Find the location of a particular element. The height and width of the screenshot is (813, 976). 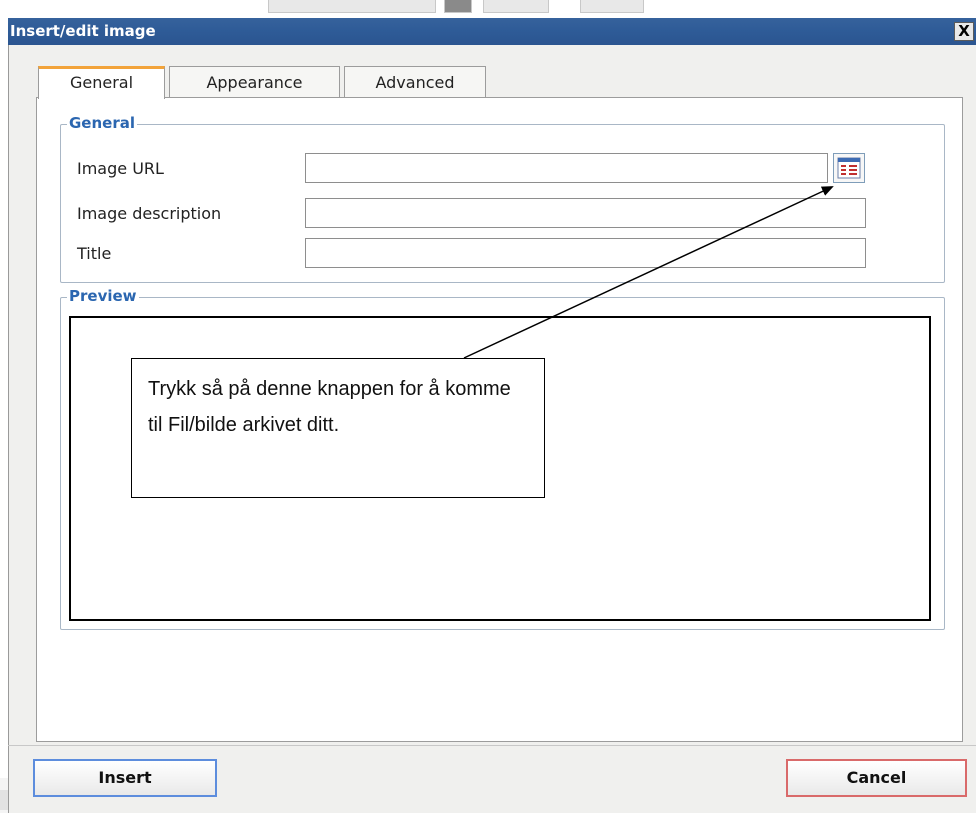

dialog-footer-divider is located at coordinates (492, 745).